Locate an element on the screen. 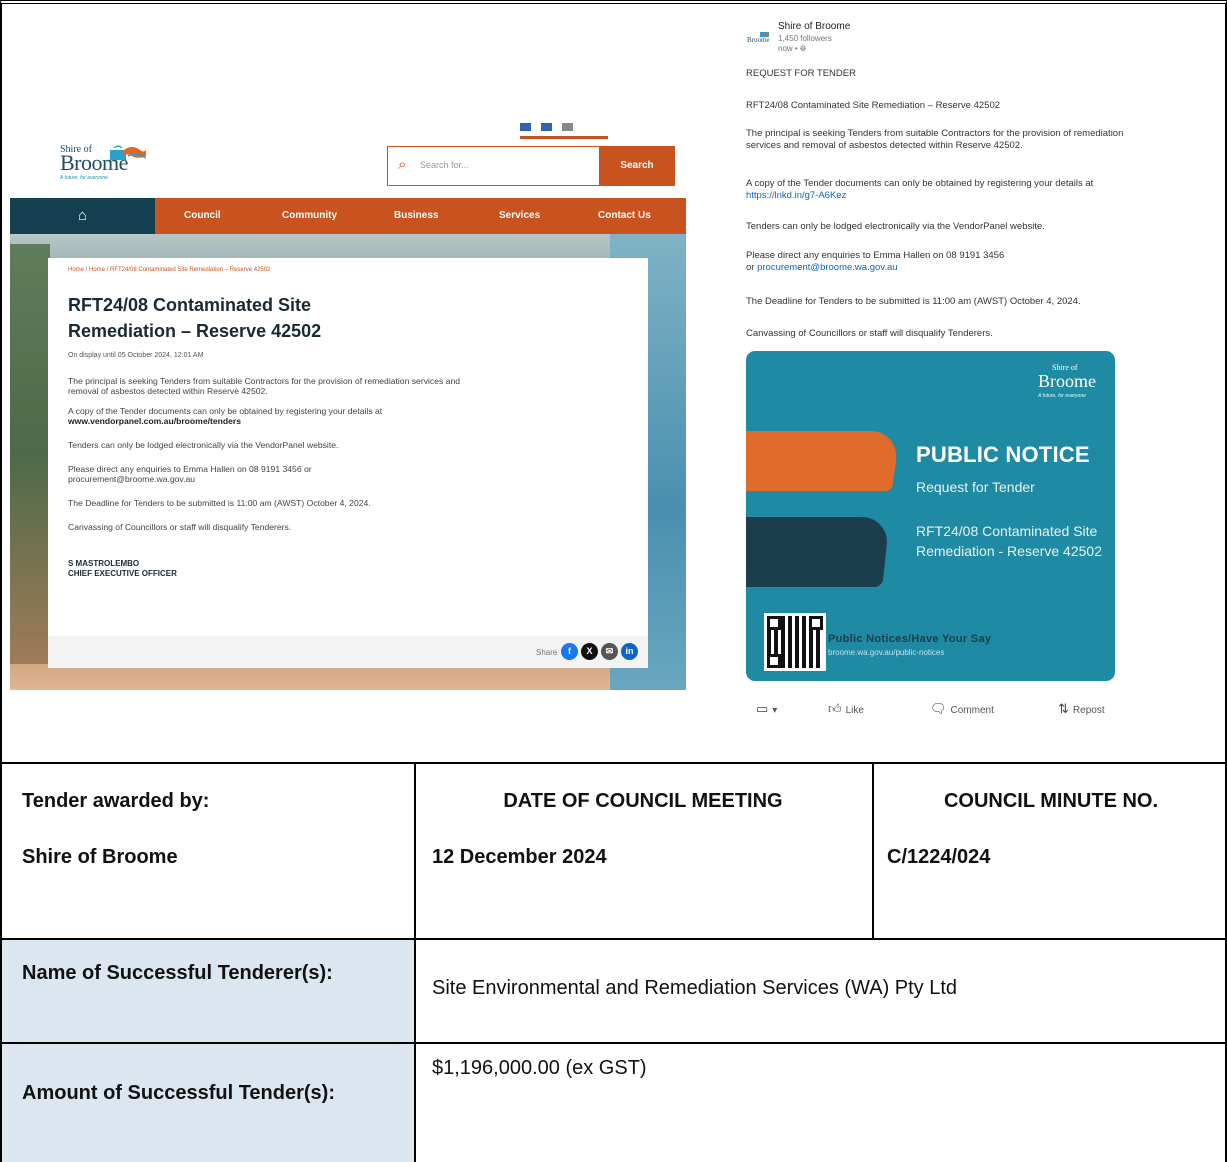 This screenshot has width=1227, height=1162. shire-avatar-icon: Broome is located at coordinates (758, 38).